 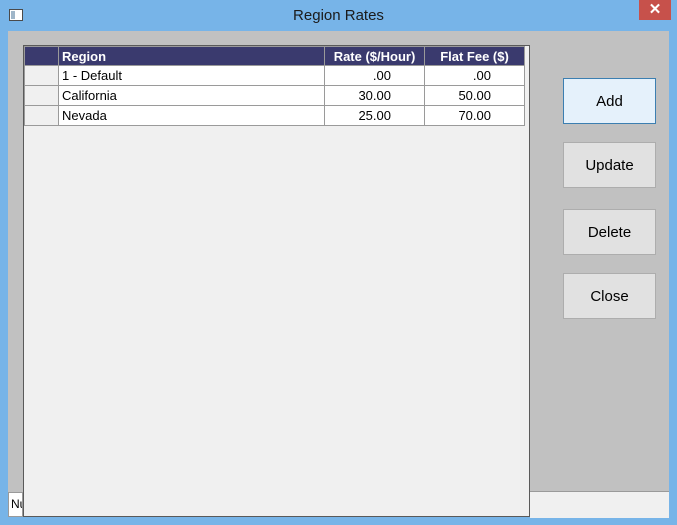 I want to click on delete-button: Delete, so click(x=609, y=232).